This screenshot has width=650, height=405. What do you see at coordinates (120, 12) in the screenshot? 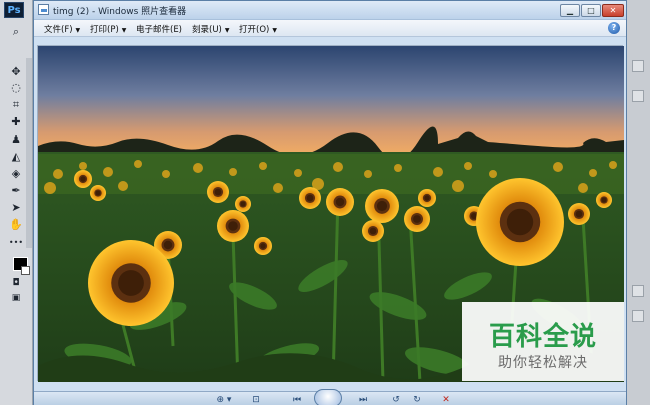
I see `window-title: timg (2) - Windows 照片查看器` at bounding box center [120, 12].